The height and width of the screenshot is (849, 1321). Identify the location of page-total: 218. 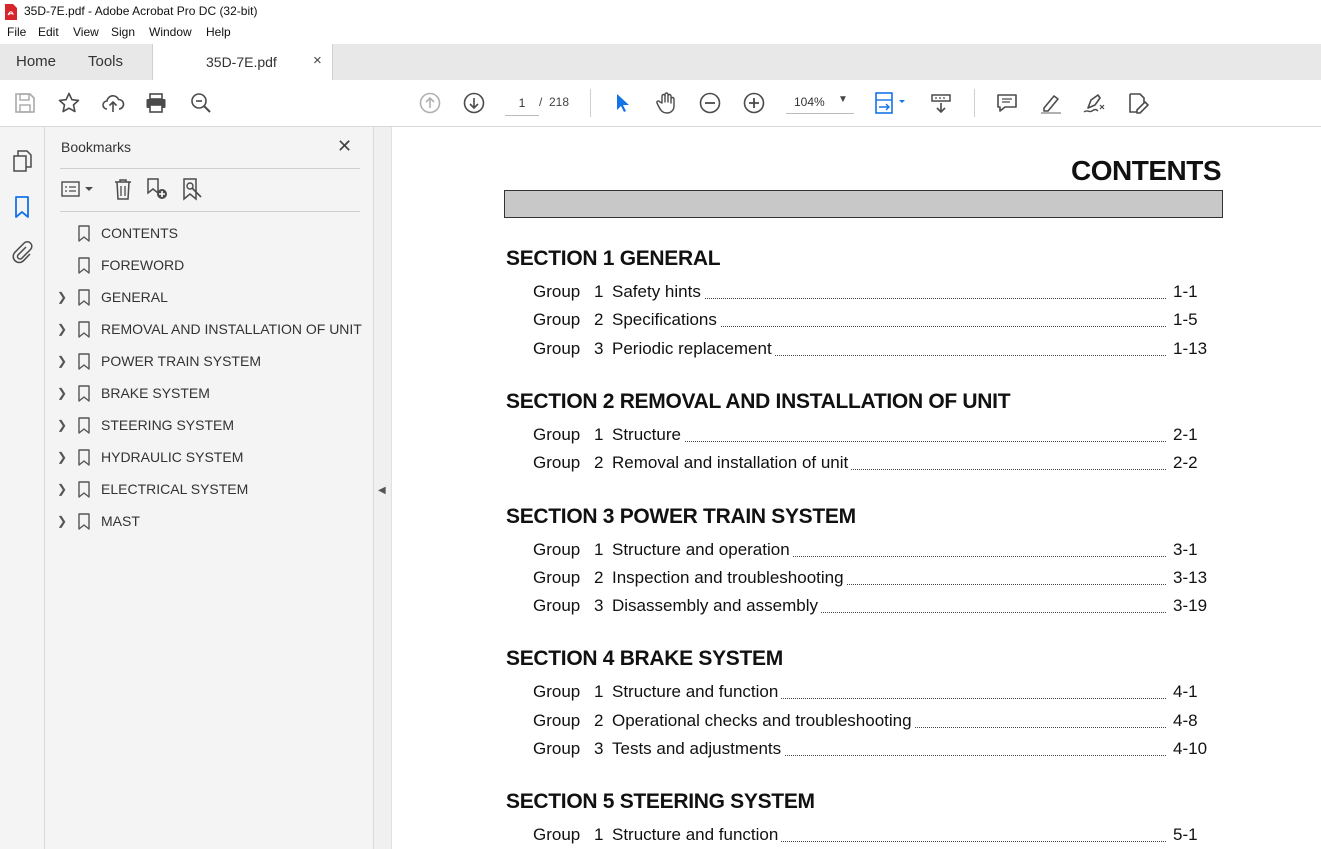
(559, 102).